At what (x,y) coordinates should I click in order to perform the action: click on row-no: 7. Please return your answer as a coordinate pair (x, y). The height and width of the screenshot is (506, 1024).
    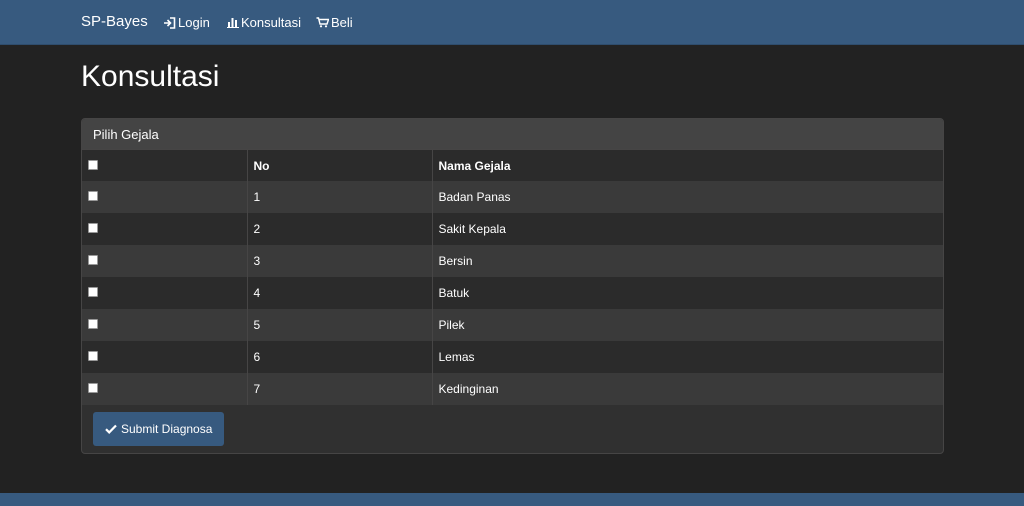
    Looking at the image, I should click on (339, 389).